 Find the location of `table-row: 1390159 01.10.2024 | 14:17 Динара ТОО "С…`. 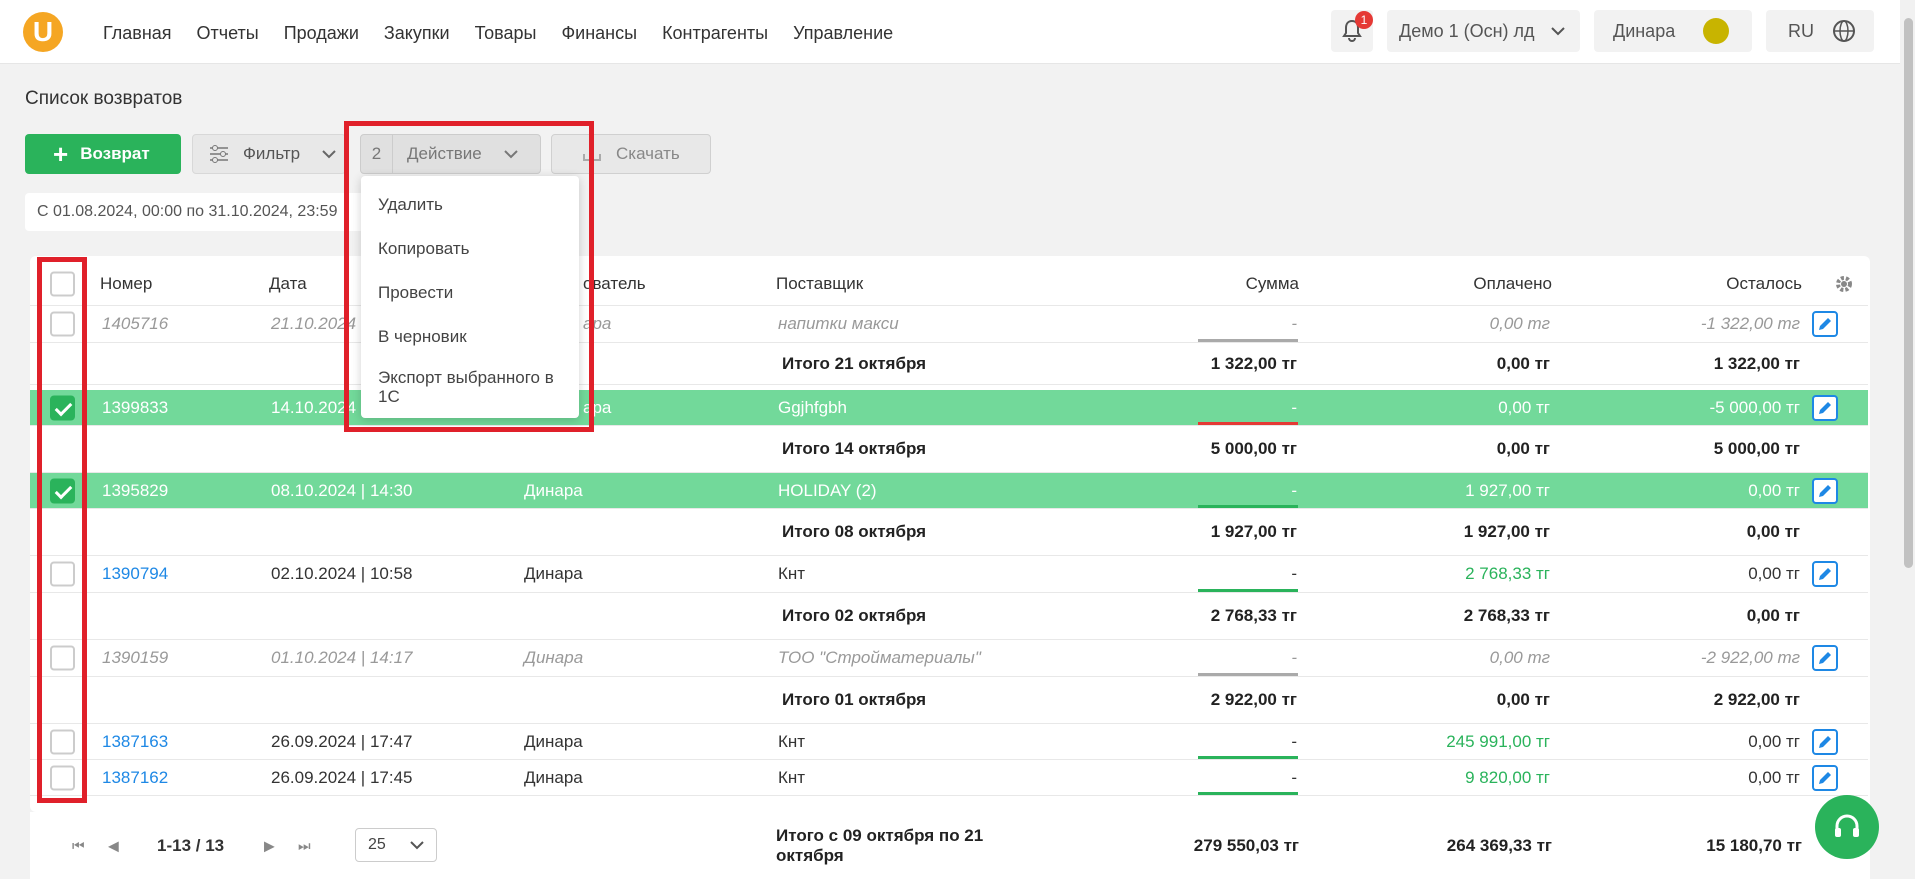

table-row: 1390159 01.10.2024 | 14:17 Динара ТОО "С… is located at coordinates (949, 658).